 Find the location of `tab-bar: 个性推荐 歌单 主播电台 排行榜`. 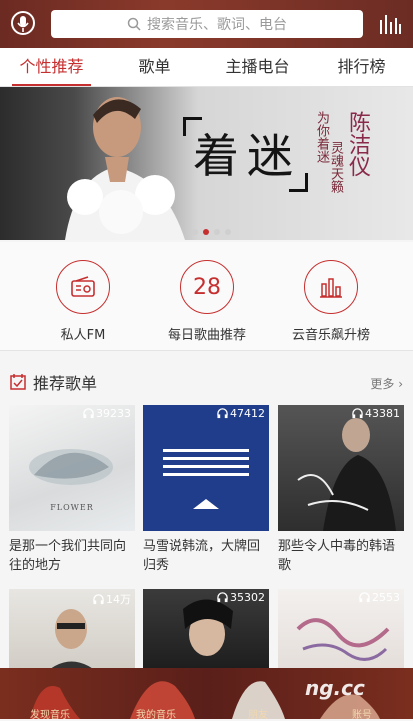

tab-bar: 个性推荐 歌单 主播电台 排行榜 is located at coordinates (206, 67).